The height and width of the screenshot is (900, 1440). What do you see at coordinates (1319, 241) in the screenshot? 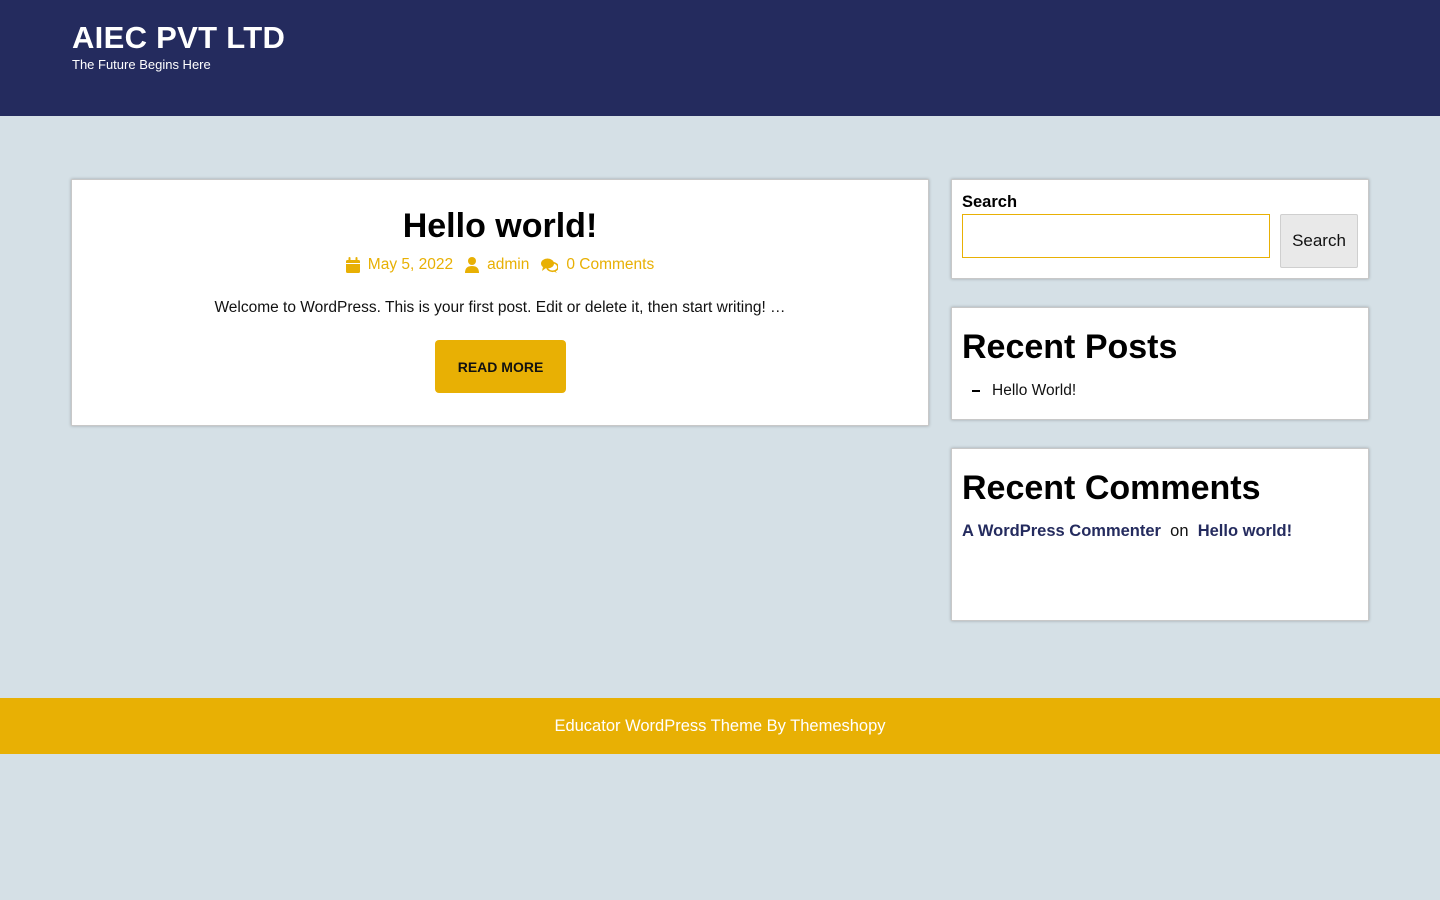
I see `search-button: Search` at bounding box center [1319, 241].